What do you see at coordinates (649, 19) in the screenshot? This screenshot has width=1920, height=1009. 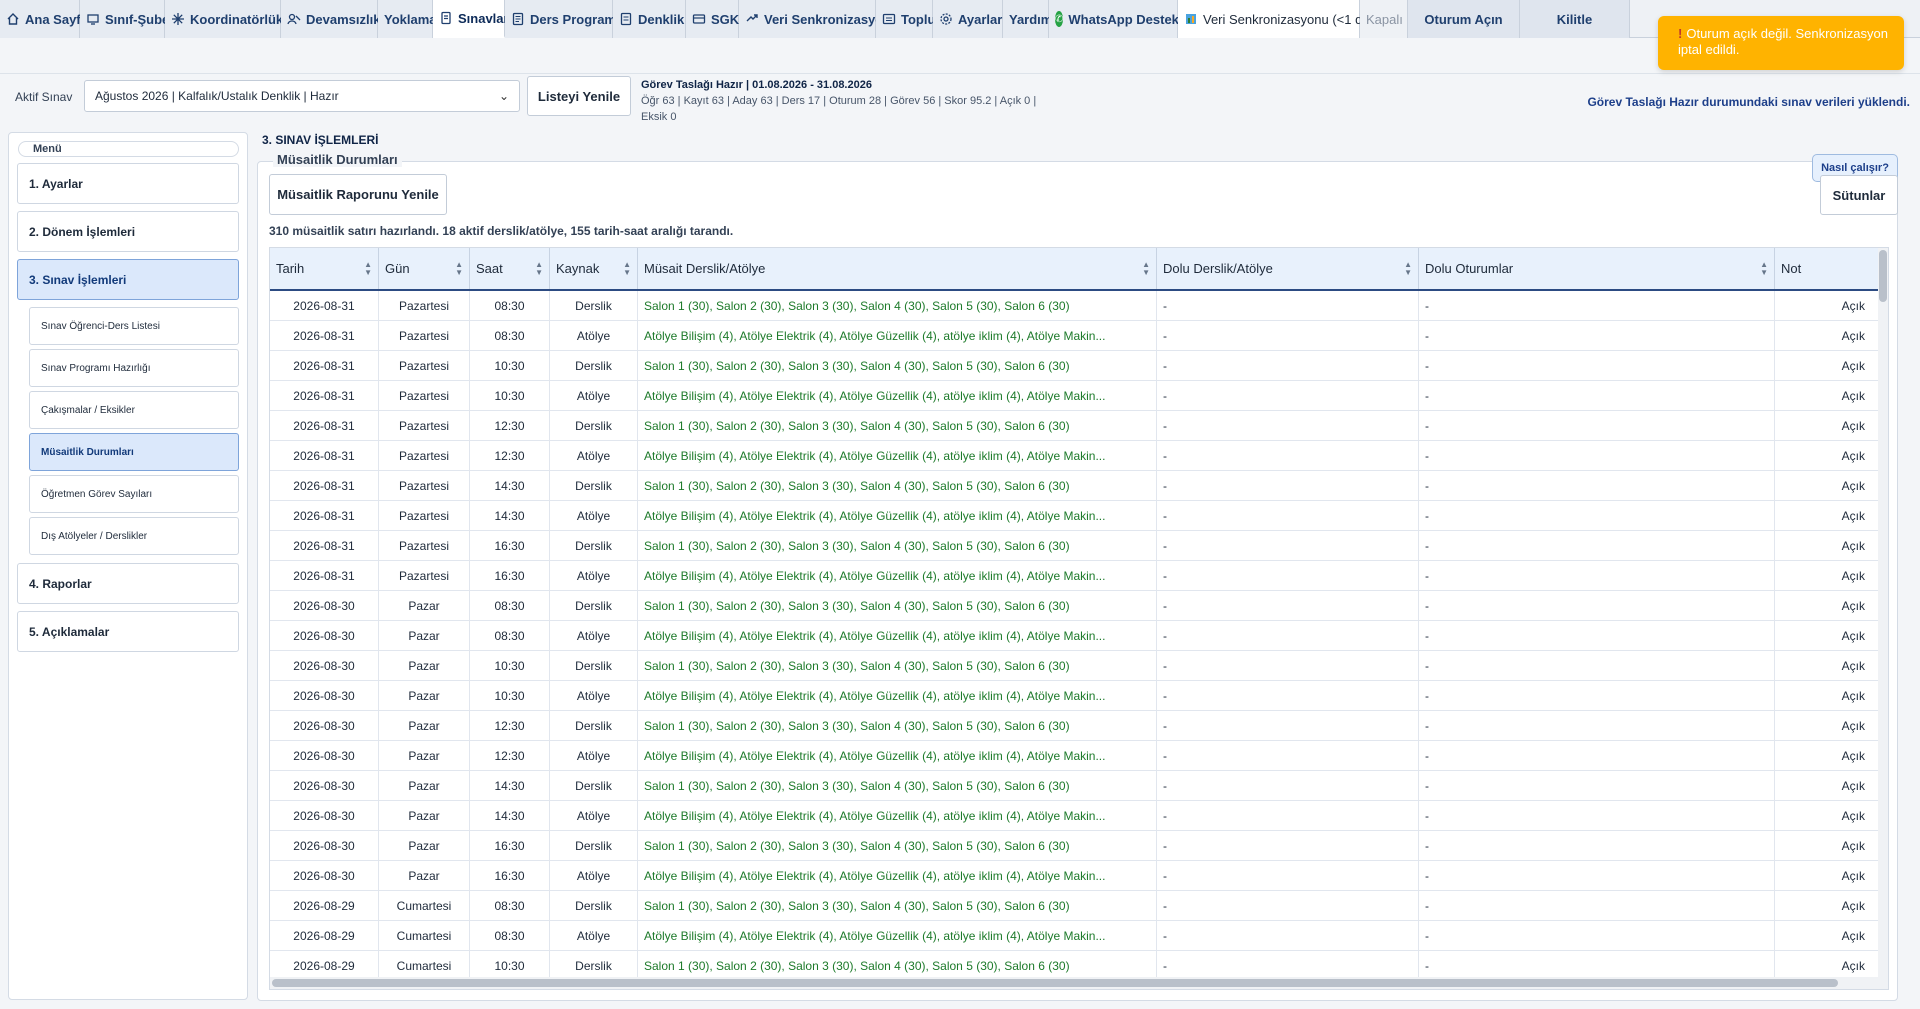 I see `tab-denklik: Denklik` at bounding box center [649, 19].